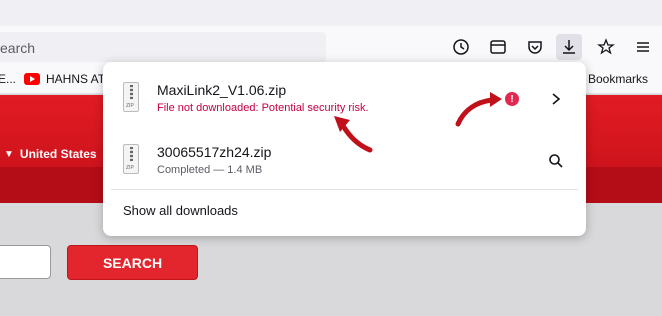 This screenshot has height=316, width=662. I want to click on download-filename: MaxiLink2_V1.06.zip, so click(222, 90).